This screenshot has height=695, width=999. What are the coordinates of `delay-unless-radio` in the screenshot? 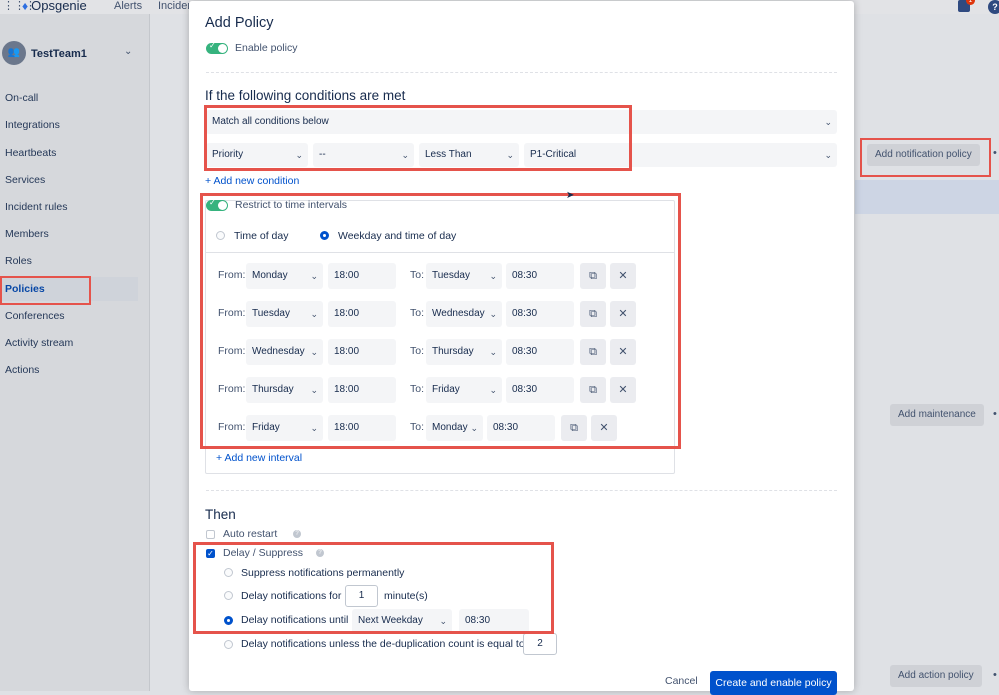 It's located at (228, 644).